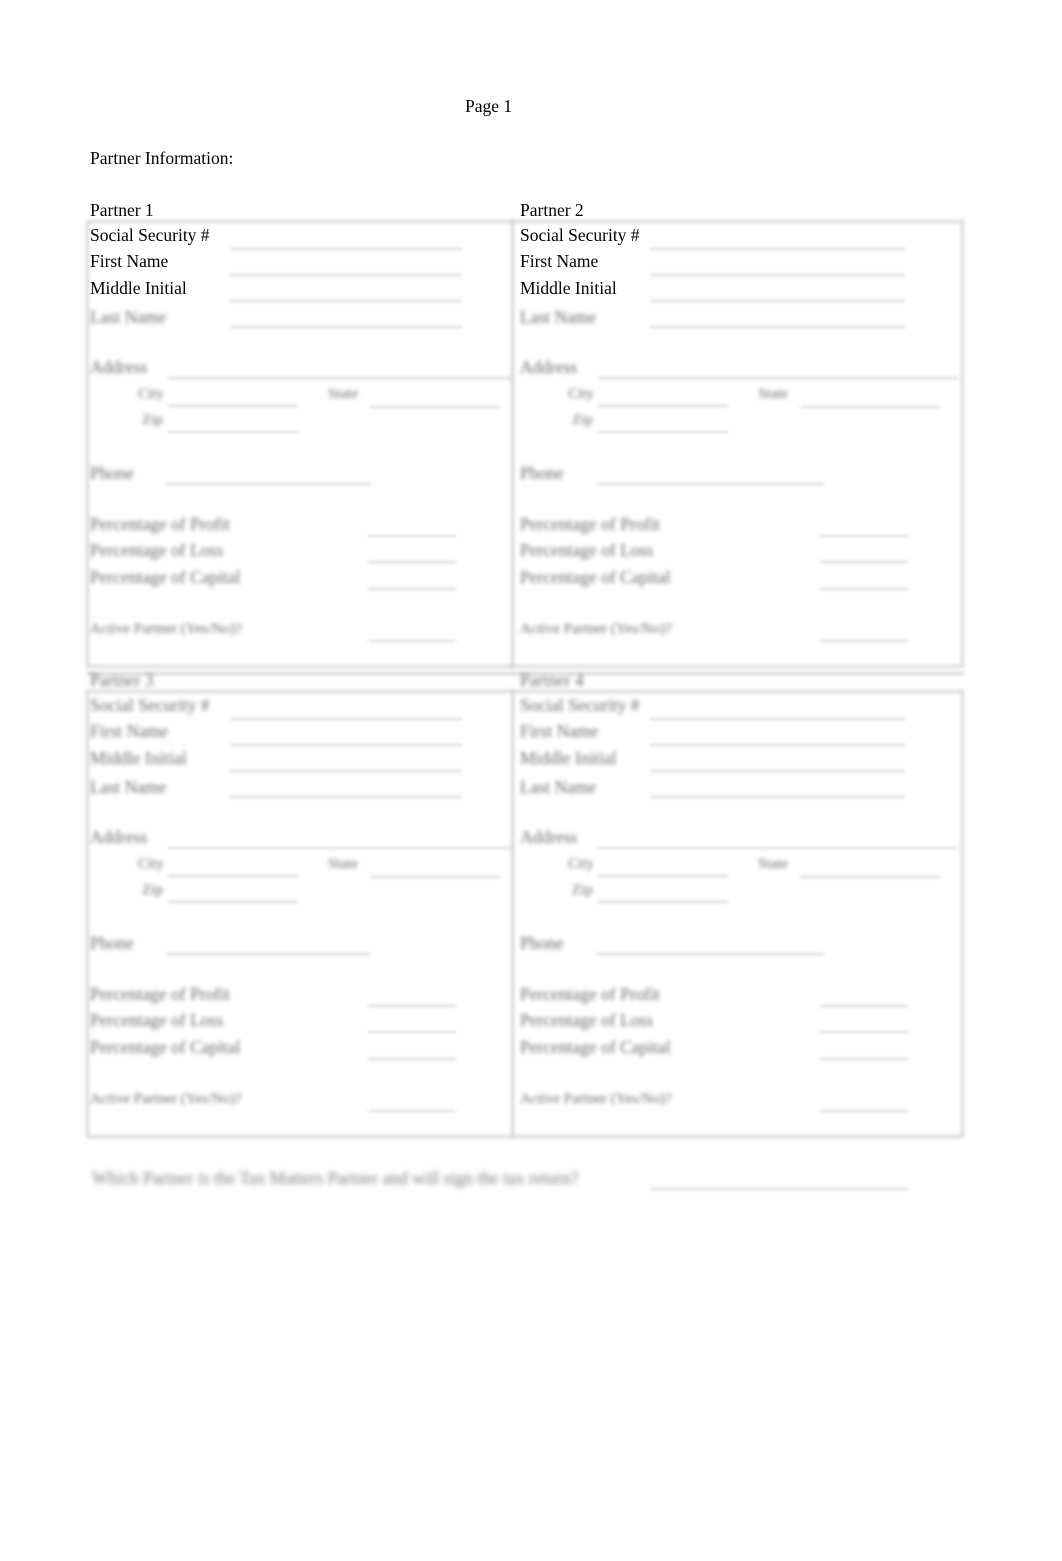 The height and width of the screenshot is (1561, 1062). What do you see at coordinates (412, 536) in the screenshot?
I see `partner-1-pct-profit-input` at bounding box center [412, 536].